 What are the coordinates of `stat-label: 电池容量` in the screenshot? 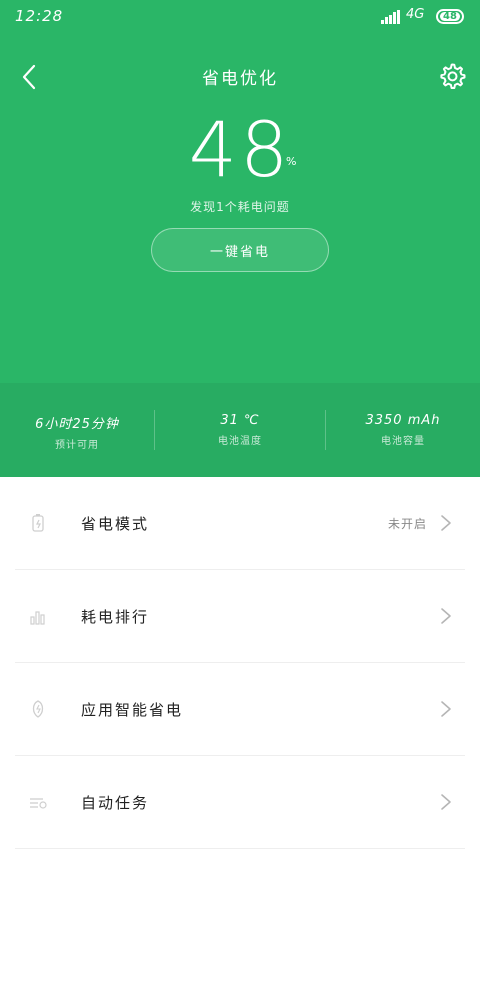 It's located at (403, 441).